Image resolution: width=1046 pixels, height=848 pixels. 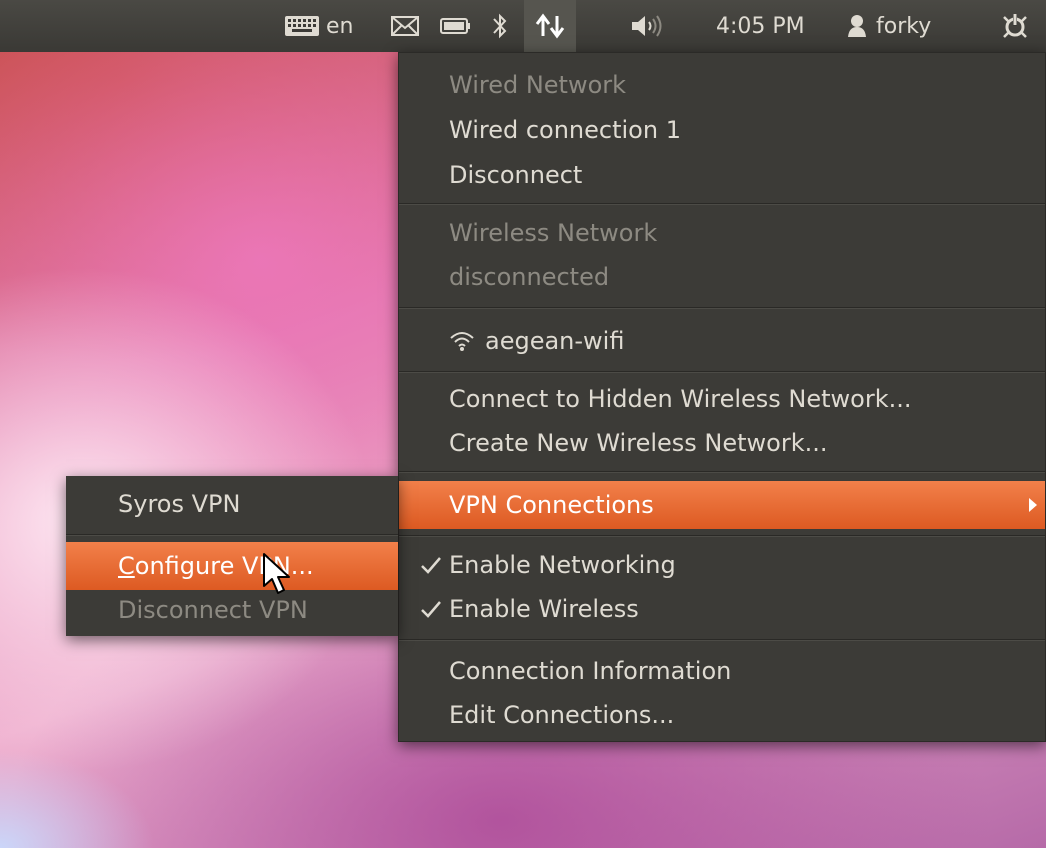 I want to click on clock: 4:05 PM, so click(x=760, y=26).